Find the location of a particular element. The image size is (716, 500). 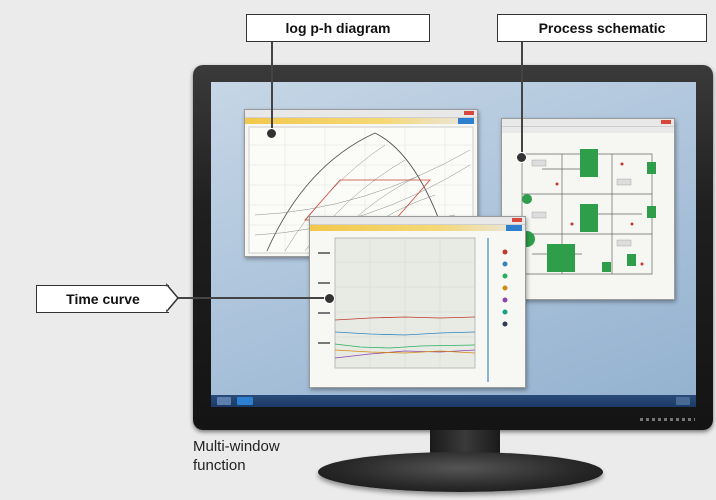

window-process-schematic is located at coordinates (588, 209).